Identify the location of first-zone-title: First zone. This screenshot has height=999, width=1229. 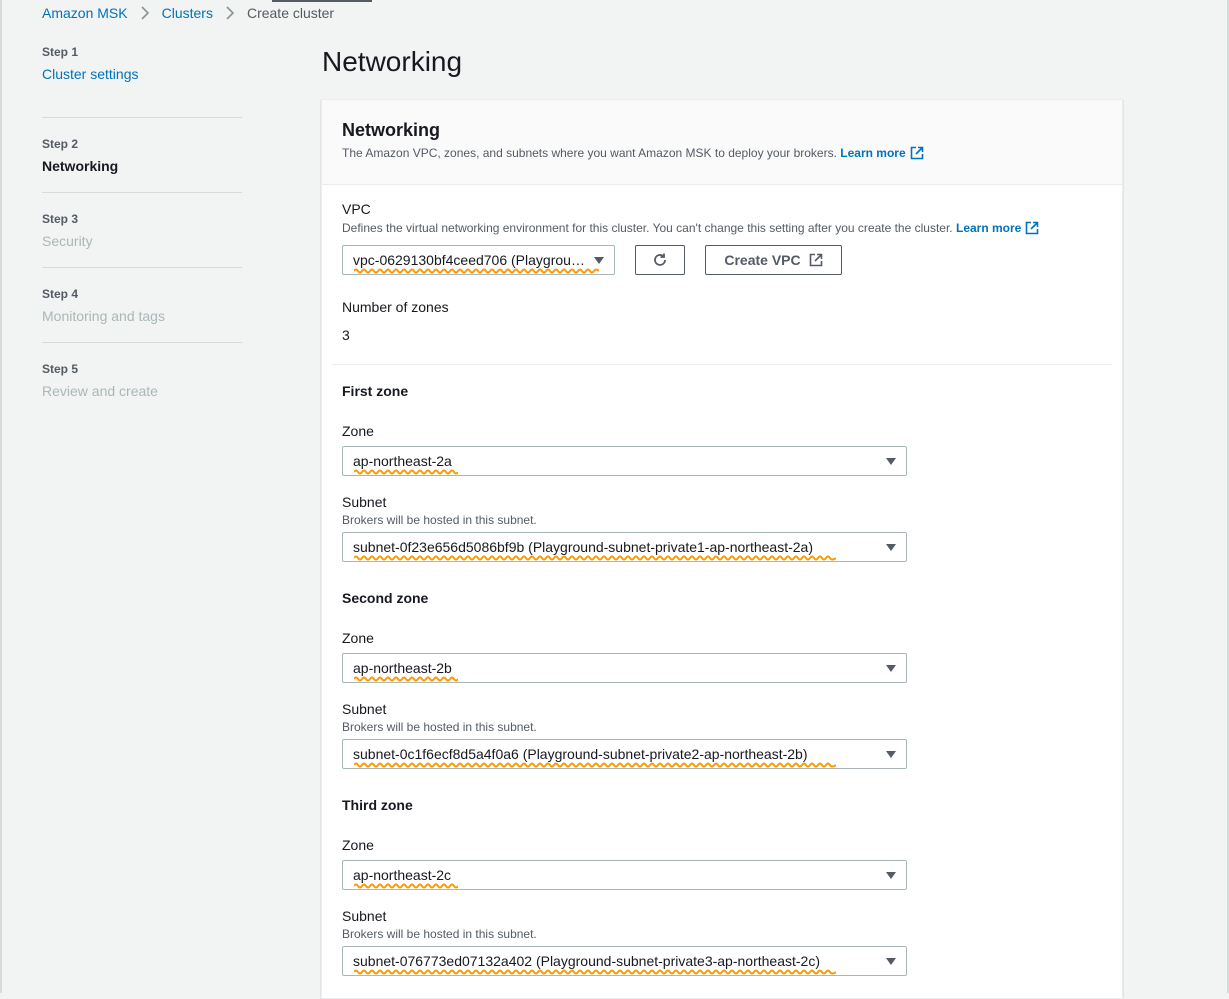
(375, 391).